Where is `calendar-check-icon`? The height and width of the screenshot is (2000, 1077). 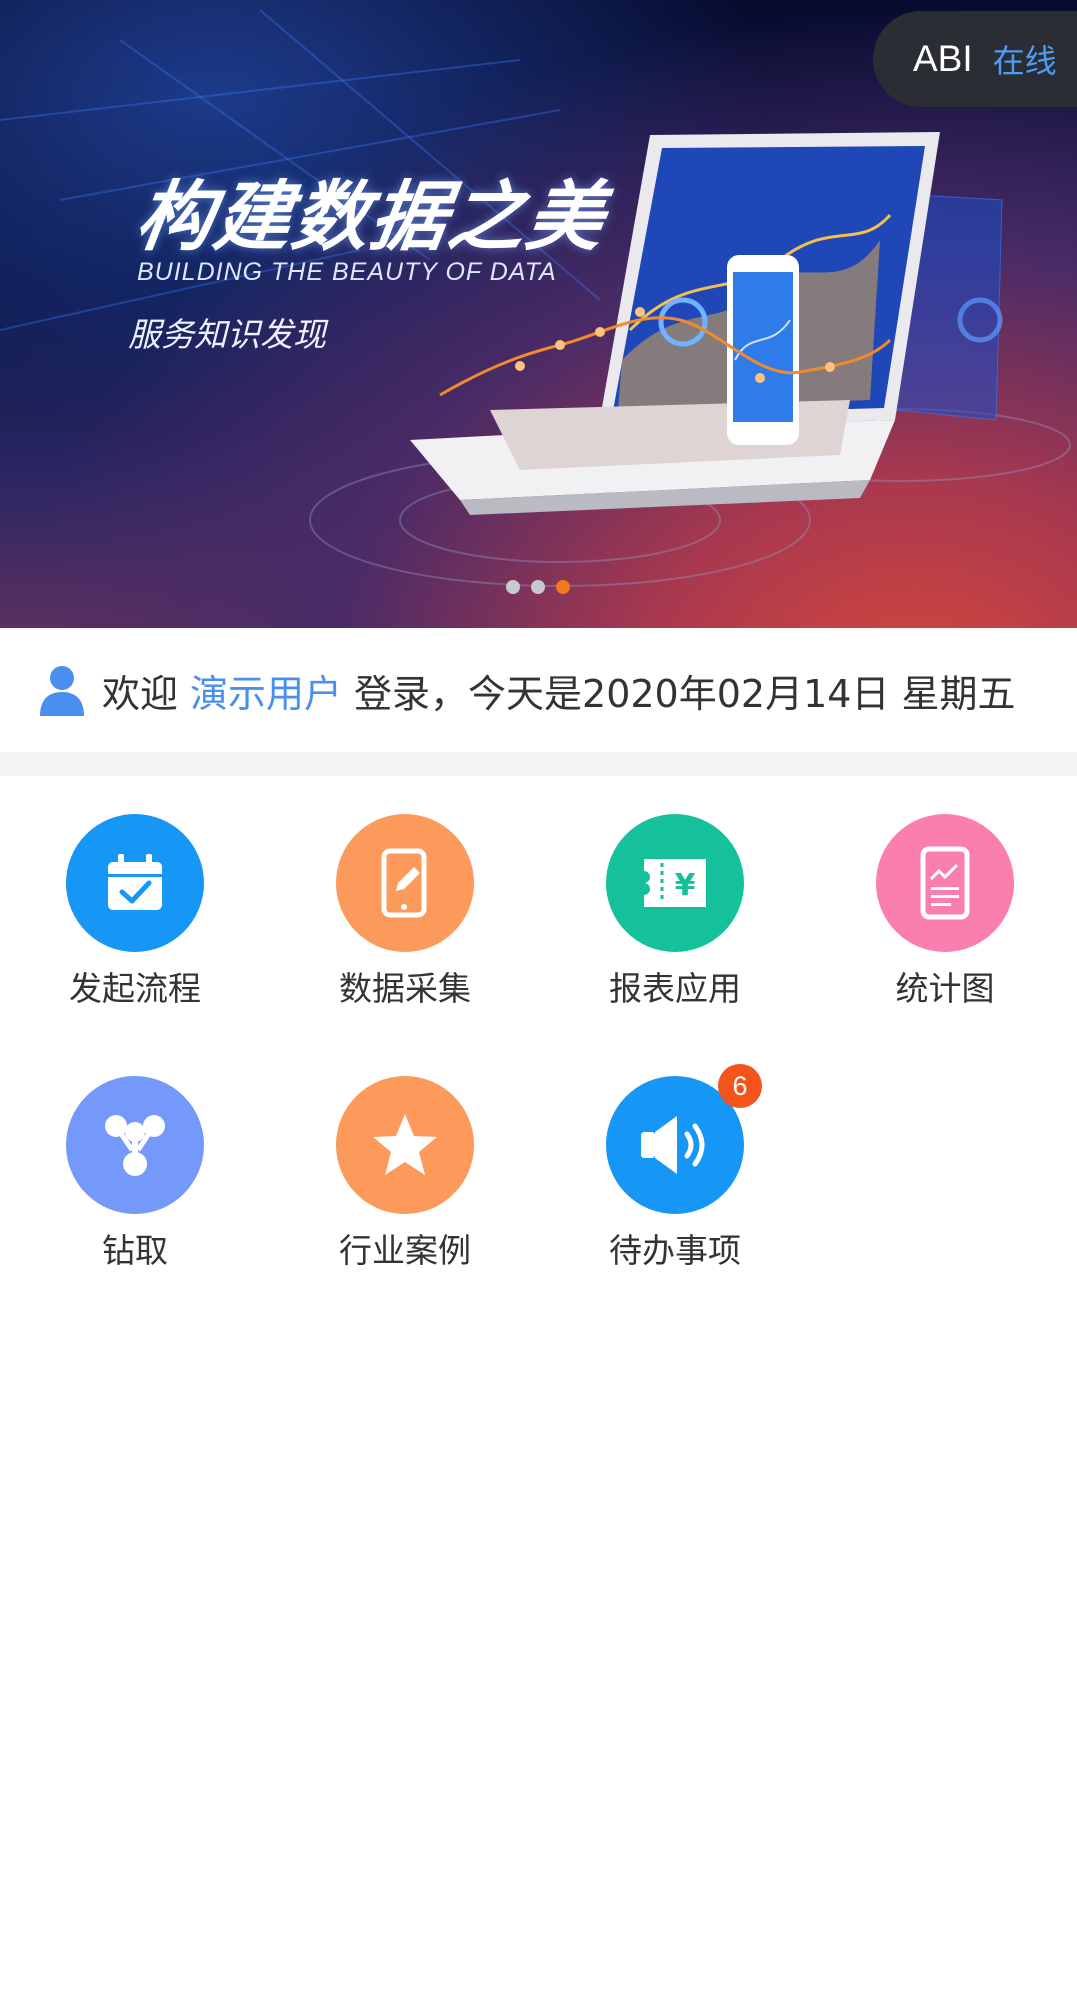
calendar-check-icon is located at coordinates (135, 882).